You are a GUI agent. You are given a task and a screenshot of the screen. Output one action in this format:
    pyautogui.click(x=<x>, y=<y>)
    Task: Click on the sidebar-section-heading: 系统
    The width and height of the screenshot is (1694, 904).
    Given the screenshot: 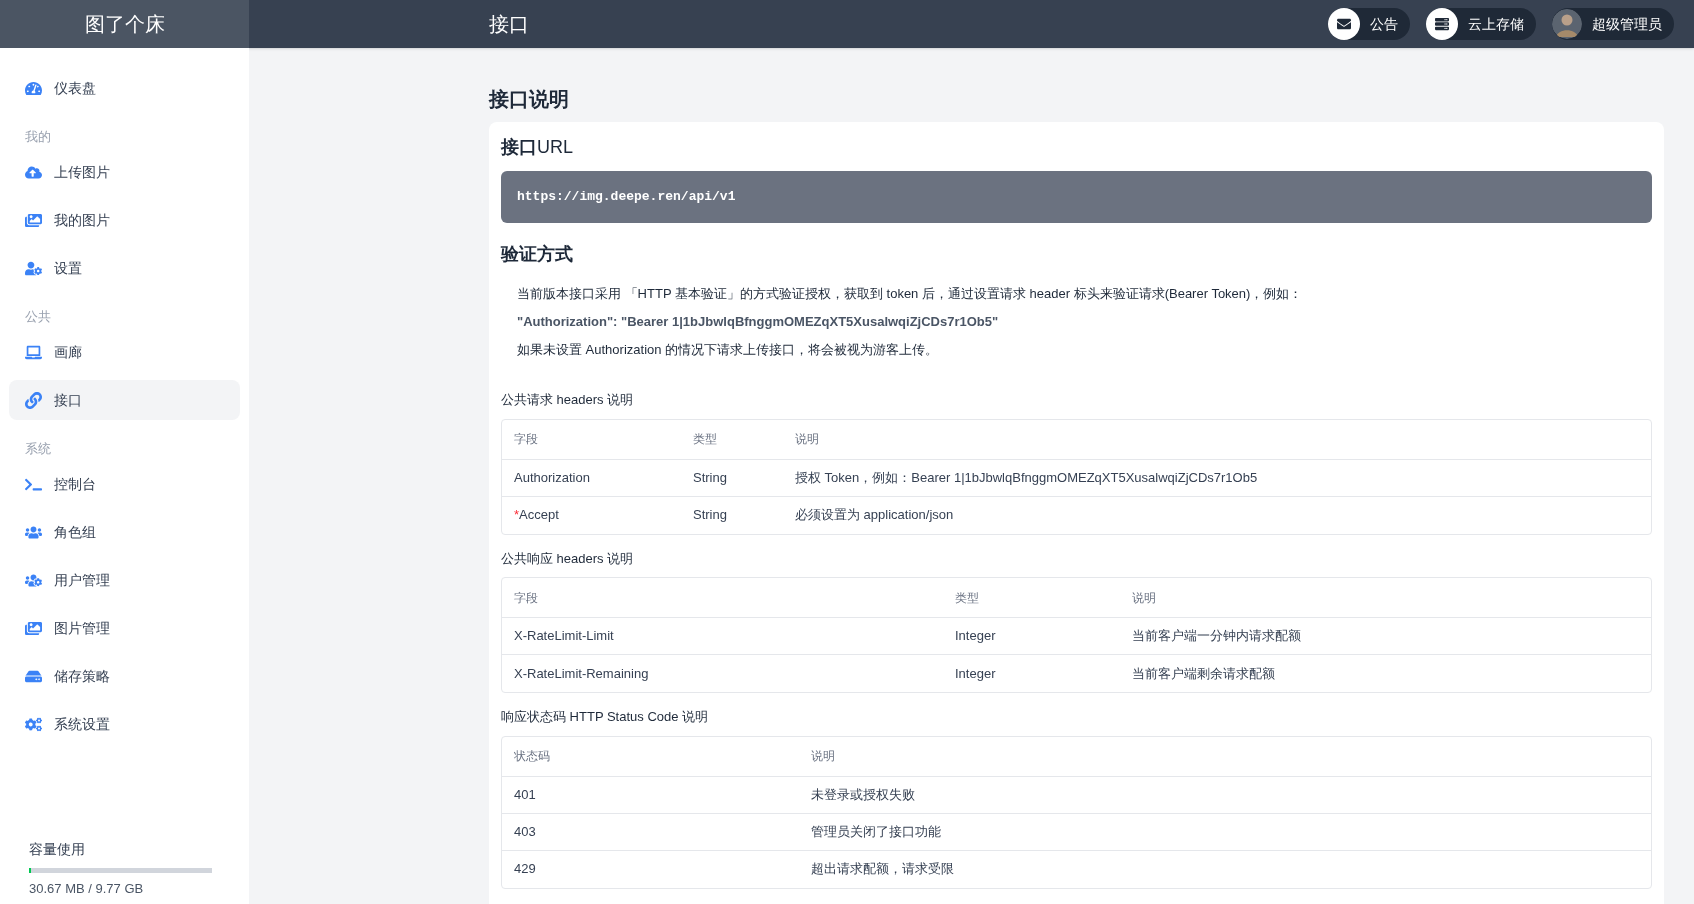 What is the action you would take?
    pyautogui.click(x=38, y=448)
    